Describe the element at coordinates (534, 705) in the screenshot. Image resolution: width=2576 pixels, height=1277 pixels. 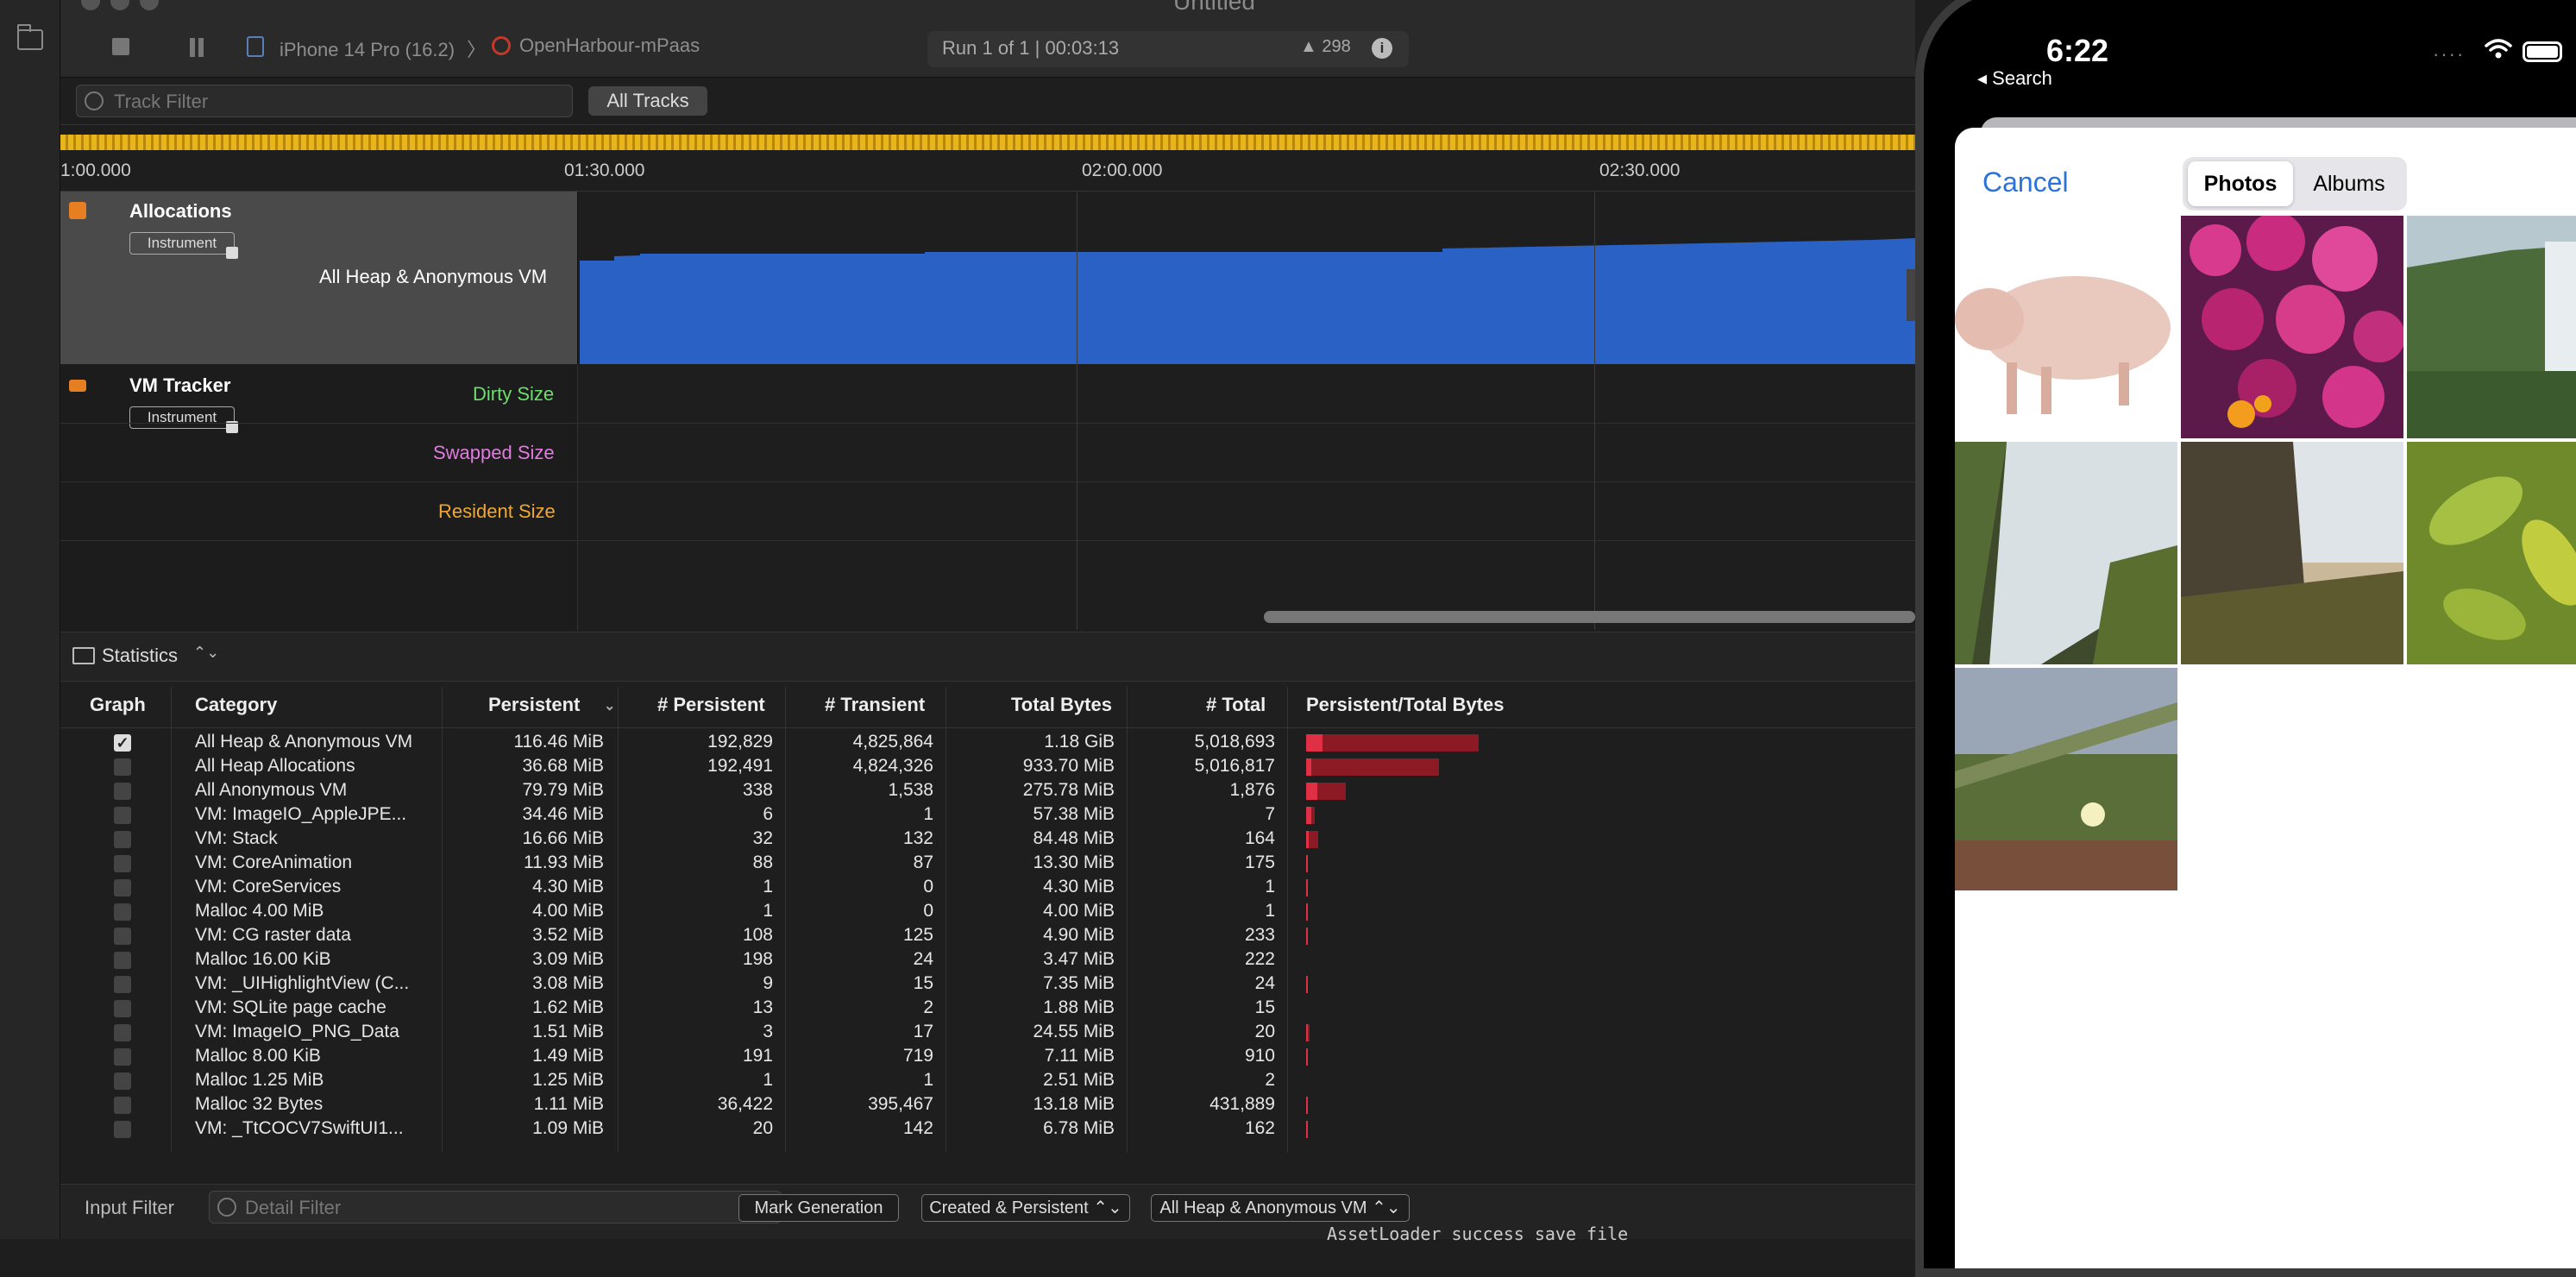
I see `column-header-persistent: Persistent` at that location.